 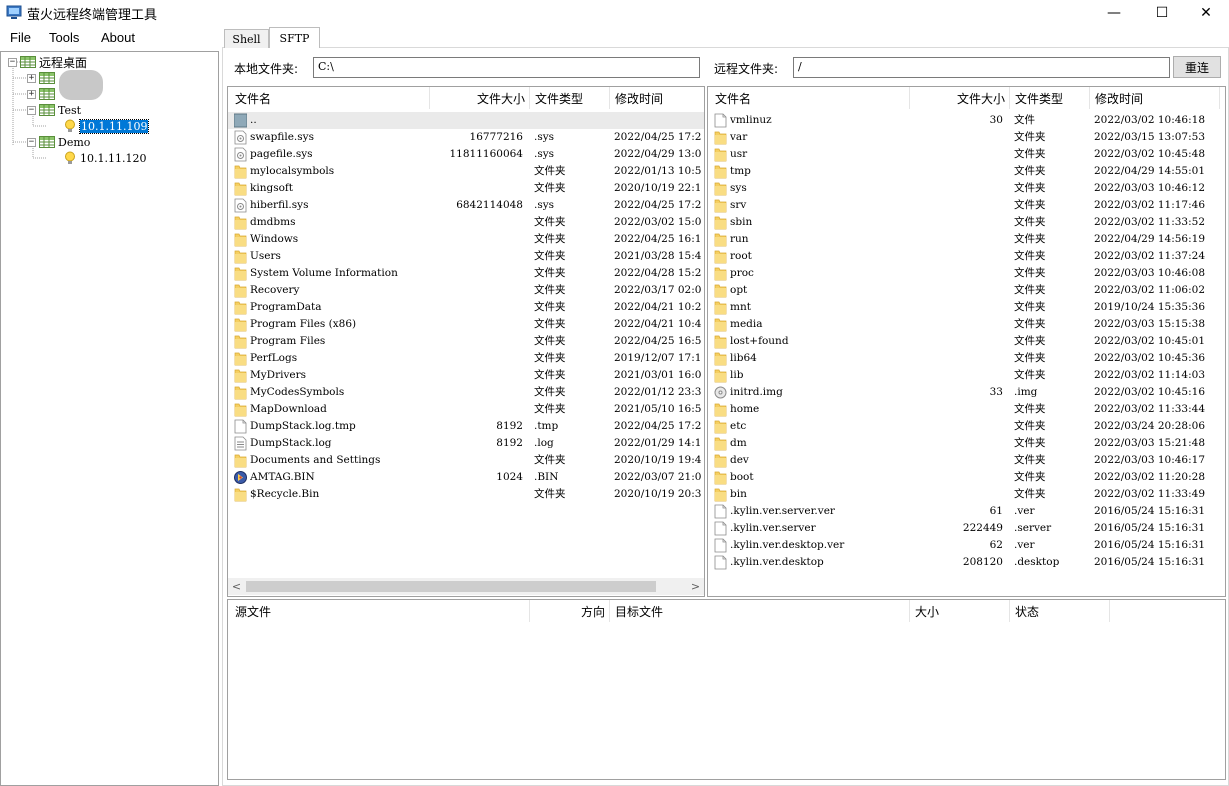 I want to click on horizontal-scrollbar: < >, so click(x=466, y=586).